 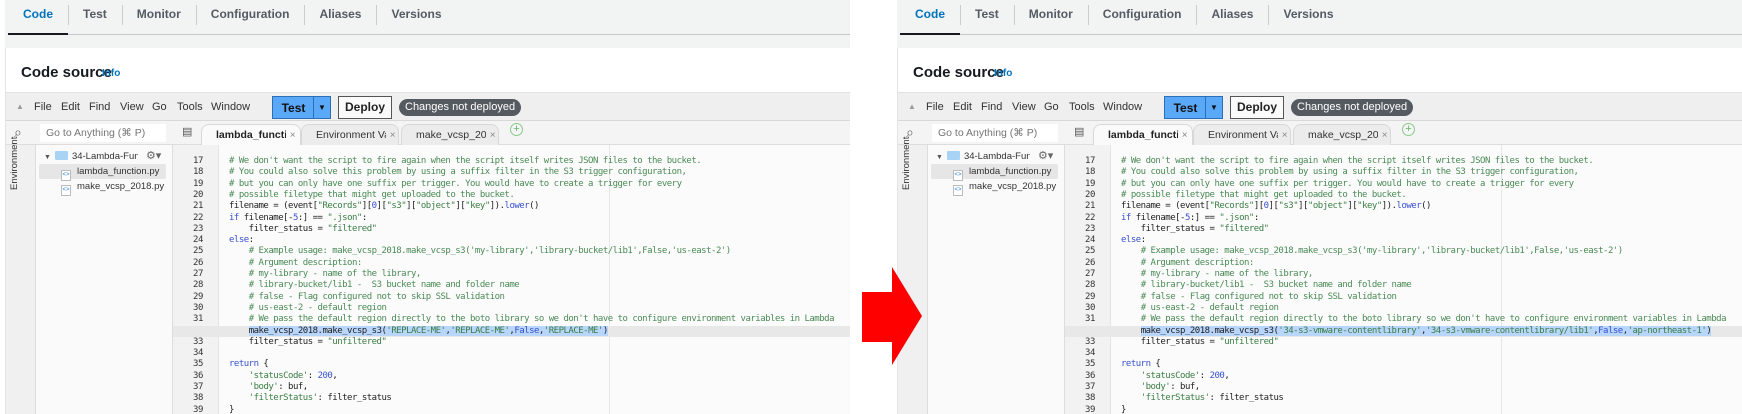 I want to click on tab-aliases: Aliases, so click(x=1232, y=17).